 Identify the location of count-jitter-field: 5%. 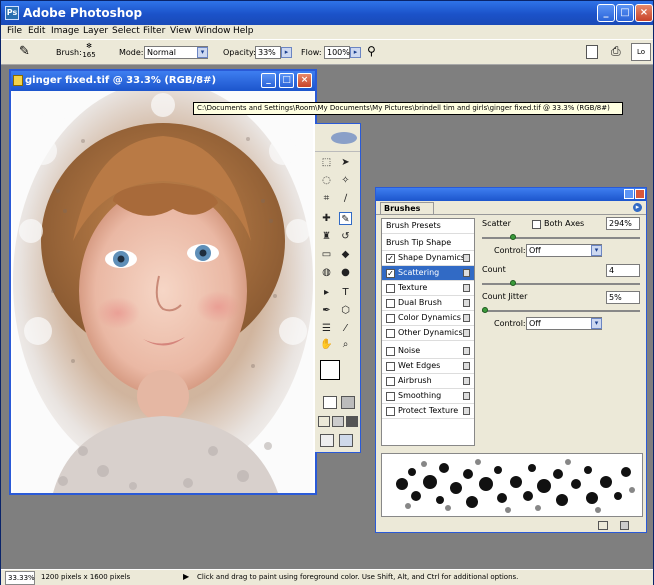
(623, 297).